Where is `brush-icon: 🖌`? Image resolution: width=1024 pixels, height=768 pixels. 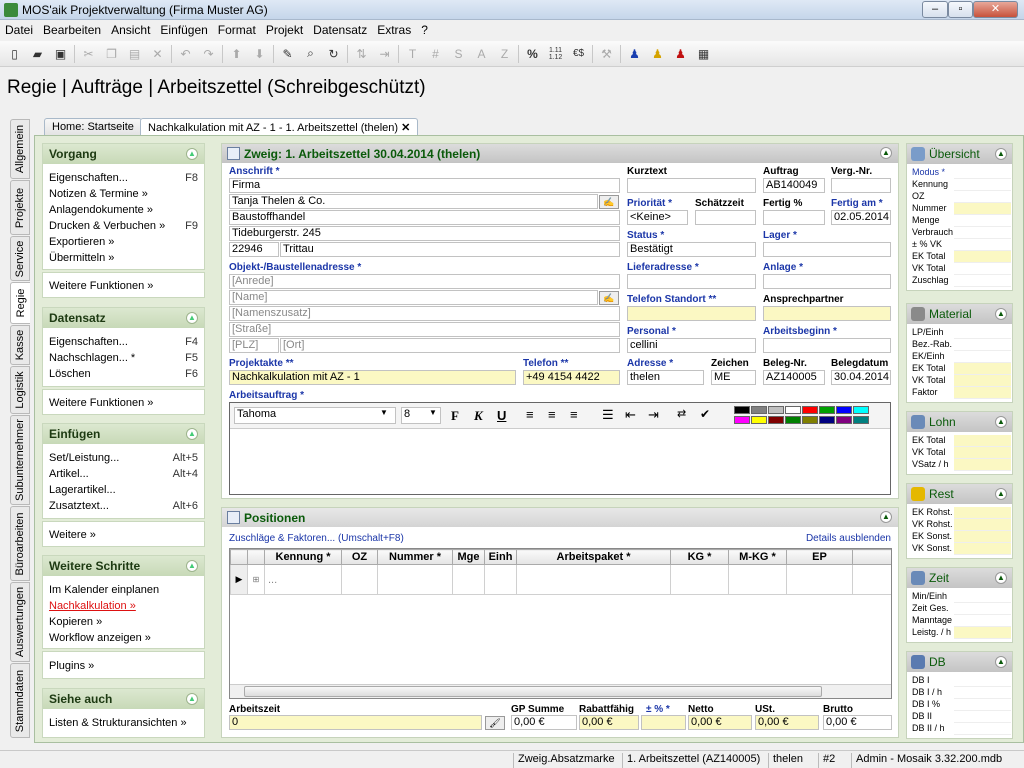
brush-icon: 🖌 is located at coordinates (495, 723).